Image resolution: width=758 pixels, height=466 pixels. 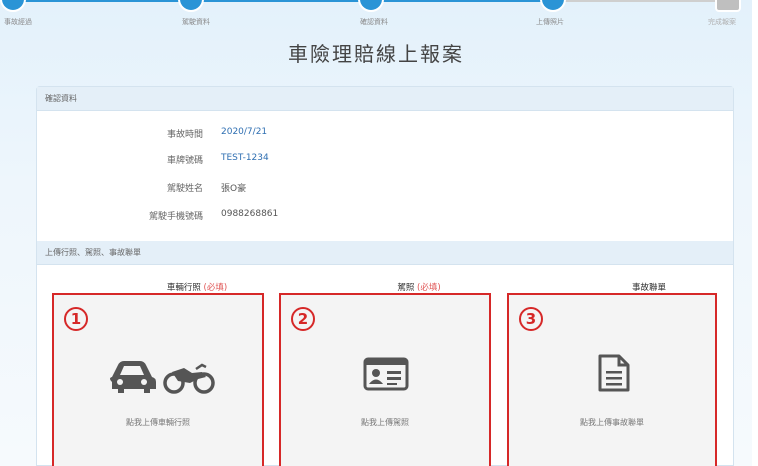 I want to click on info-value: 張O豪, so click(x=234, y=189).